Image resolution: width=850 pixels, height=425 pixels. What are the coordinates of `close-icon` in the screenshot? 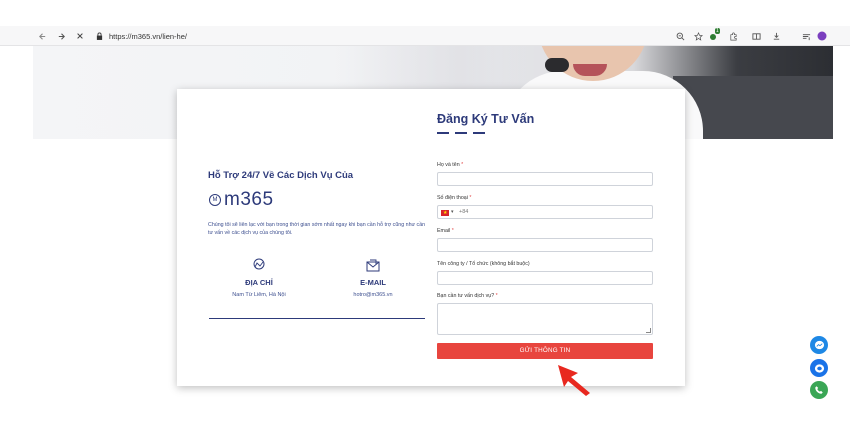 It's located at (80, 36).